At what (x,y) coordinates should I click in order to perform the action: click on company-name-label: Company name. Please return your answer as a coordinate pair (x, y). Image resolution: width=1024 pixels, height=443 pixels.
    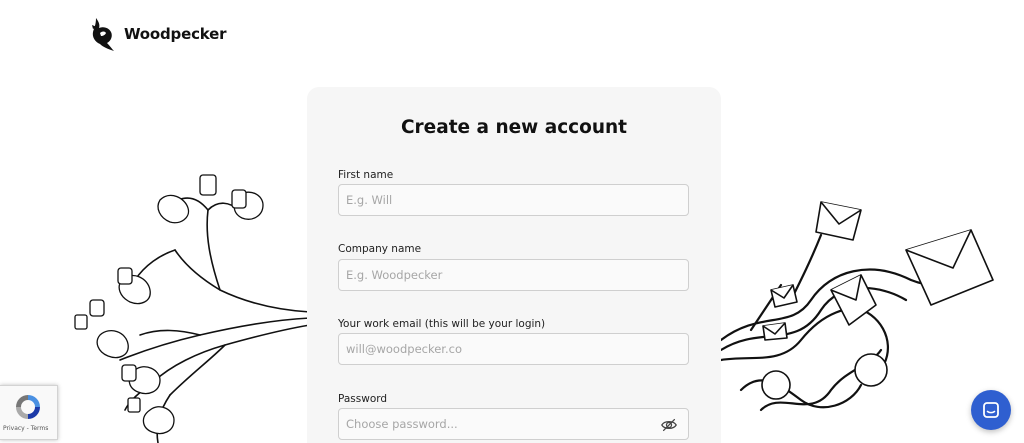
    Looking at the image, I should click on (380, 249).